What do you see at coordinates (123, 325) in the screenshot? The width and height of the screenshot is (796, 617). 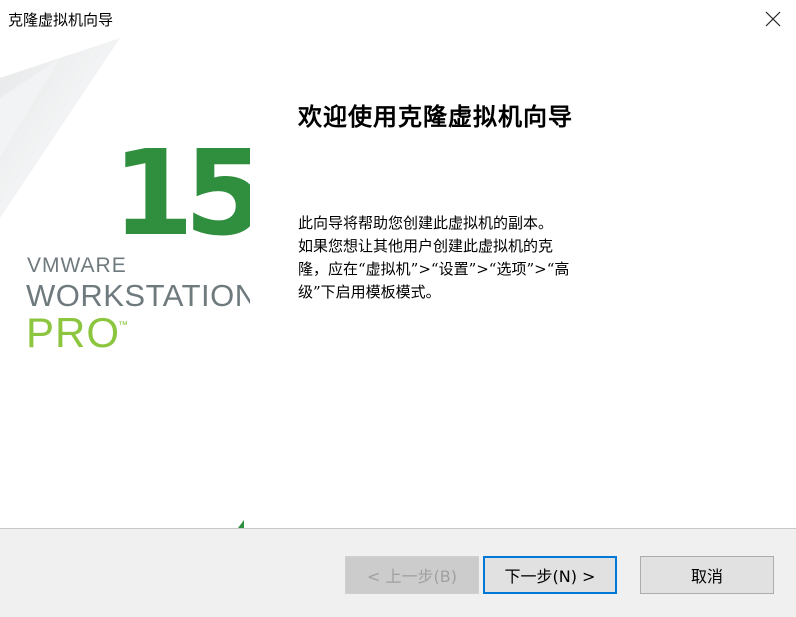 I see `brand-trademark: ™` at bounding box center [123, 325].